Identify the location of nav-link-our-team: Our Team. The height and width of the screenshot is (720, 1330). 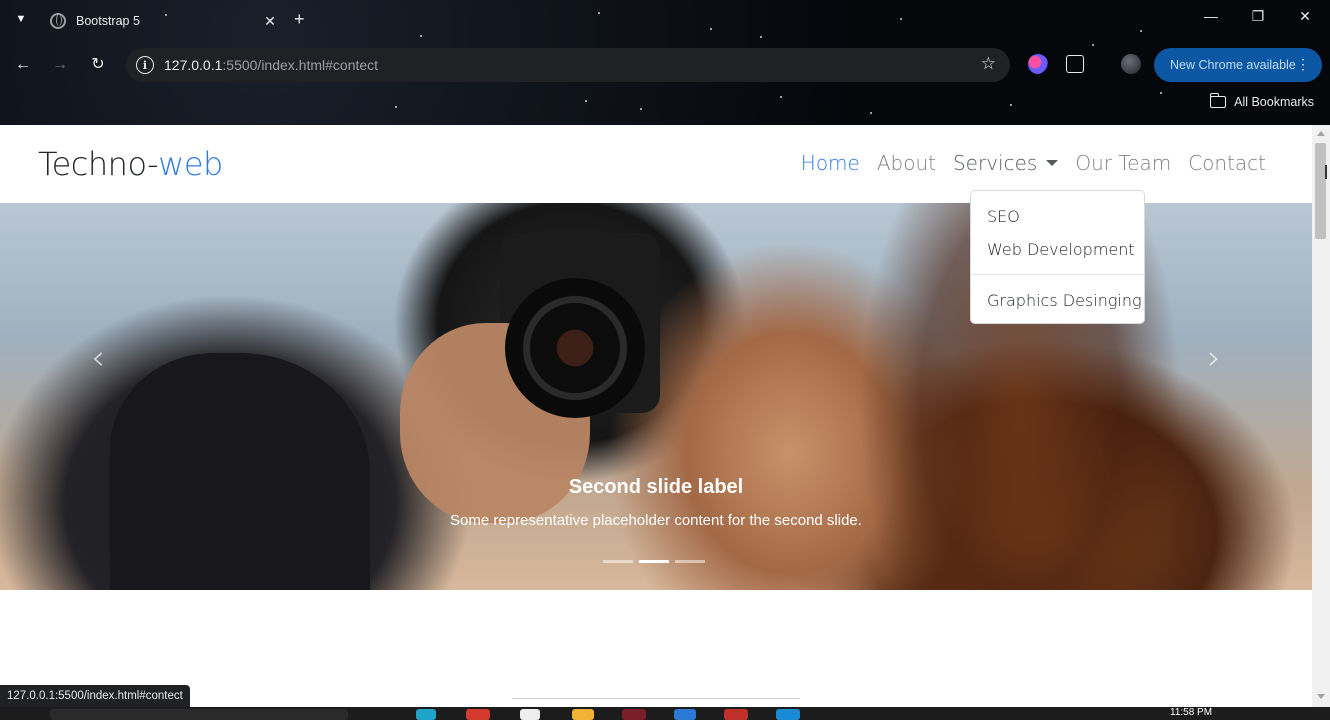
(1123, 163).